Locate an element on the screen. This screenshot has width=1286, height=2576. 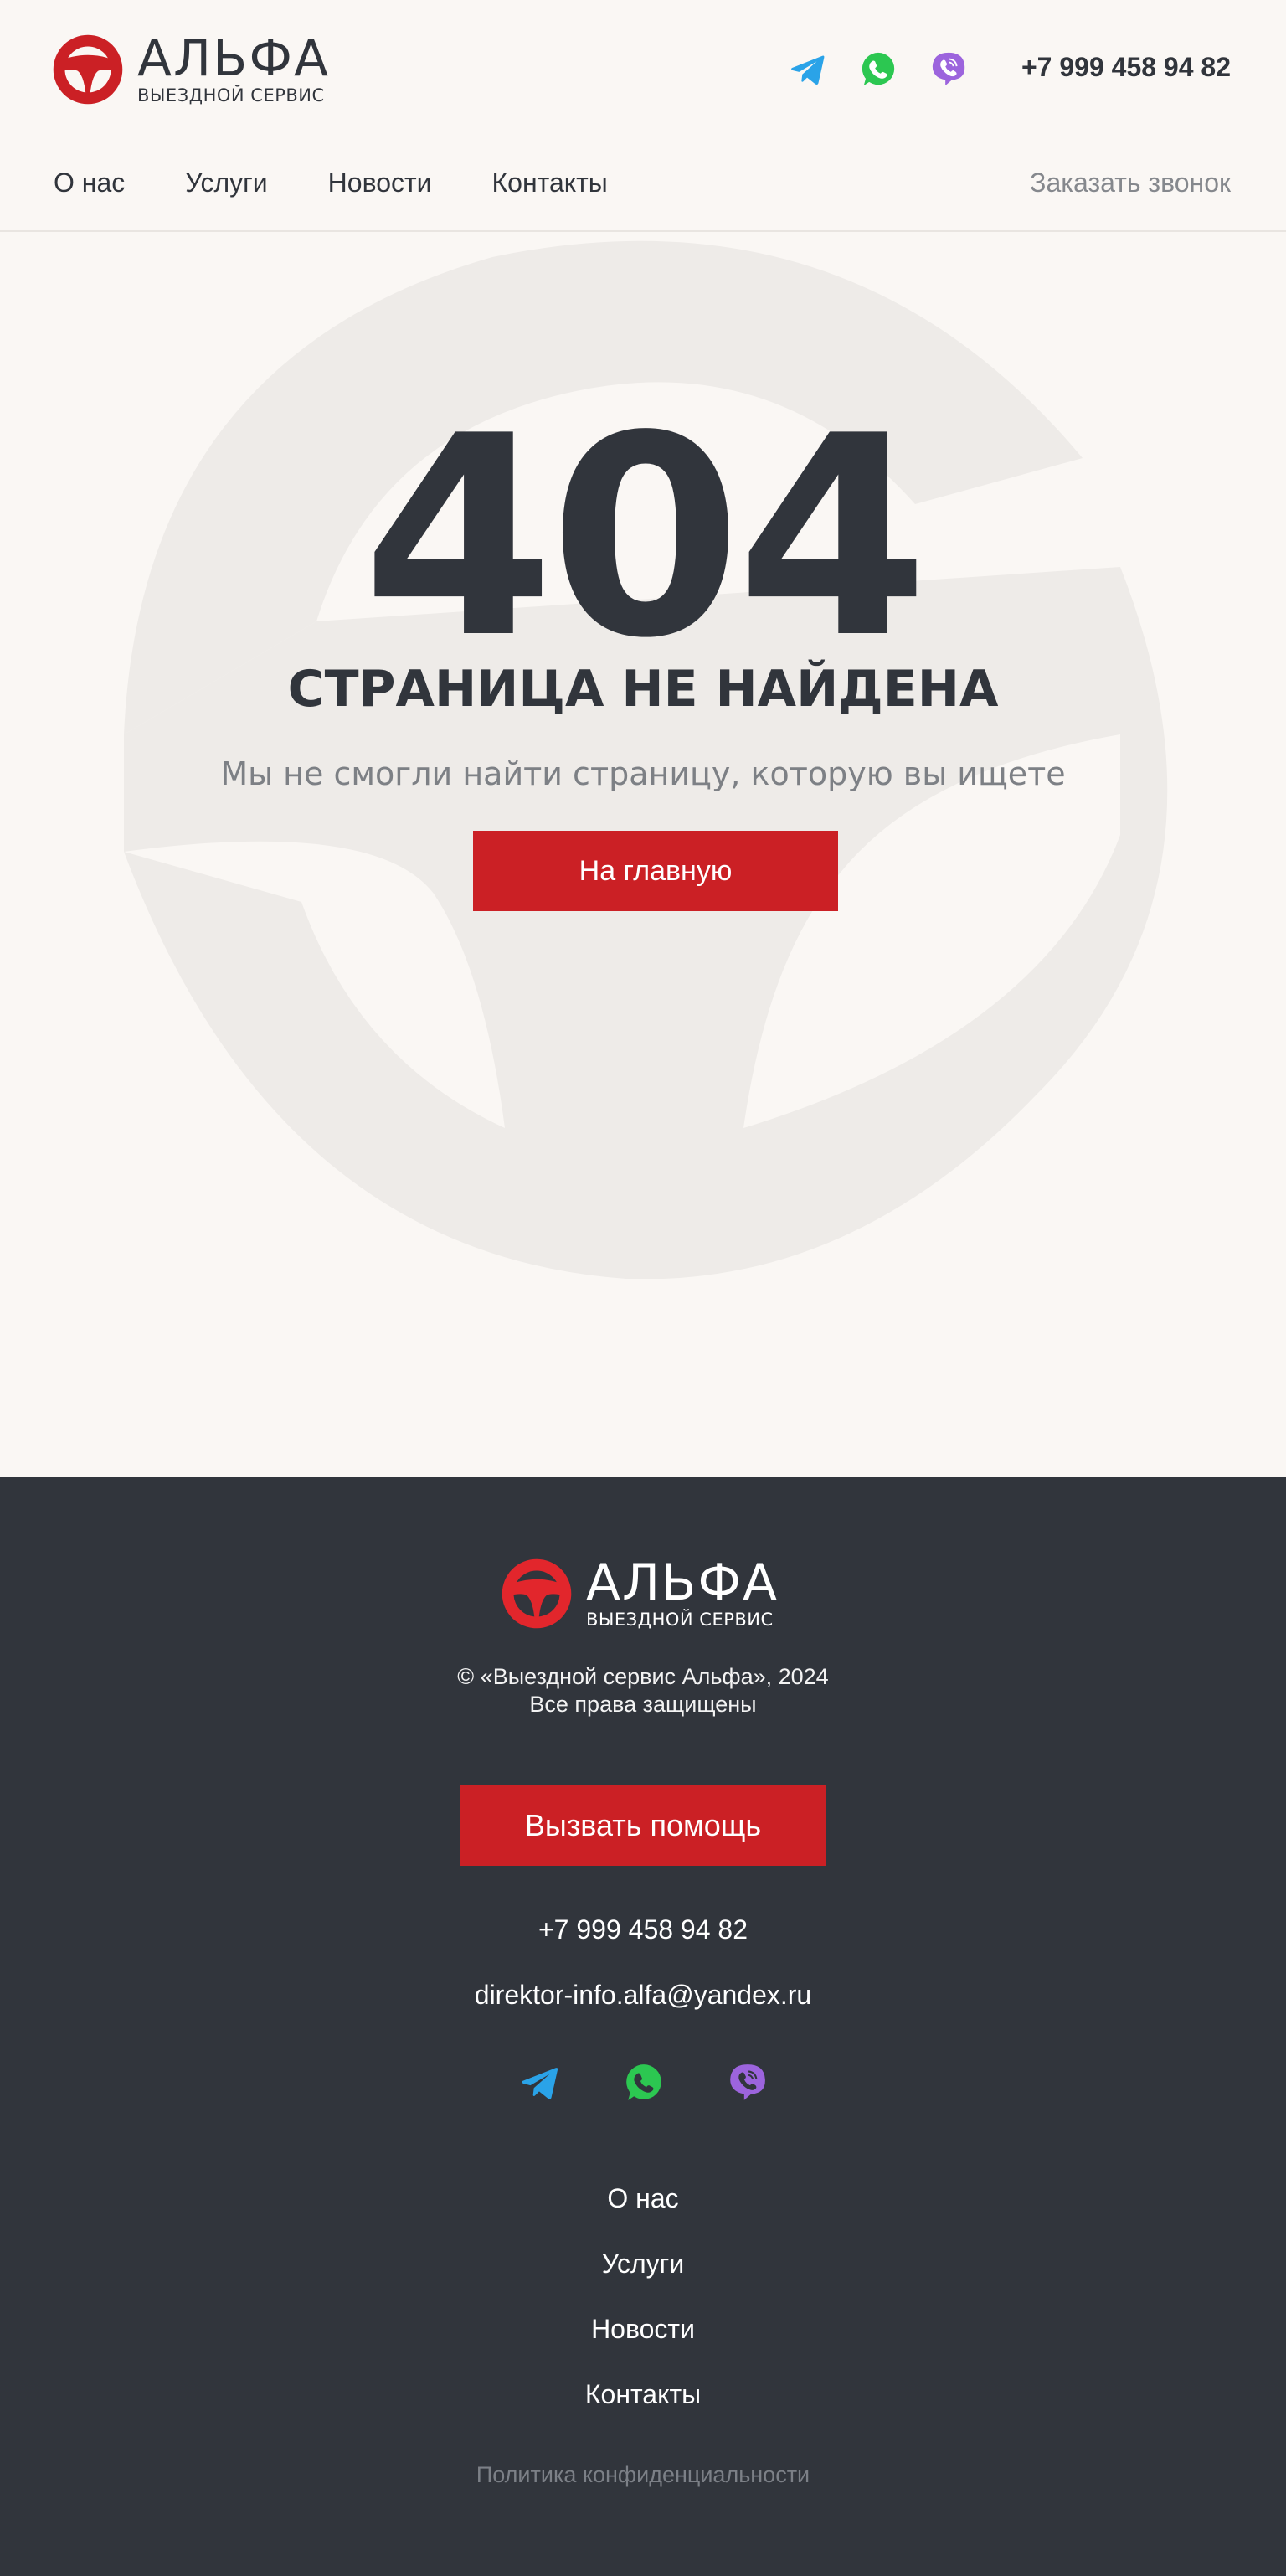
footer-nav: О нас Услуги Новости Контакты is located at coordinates (643, 2296).